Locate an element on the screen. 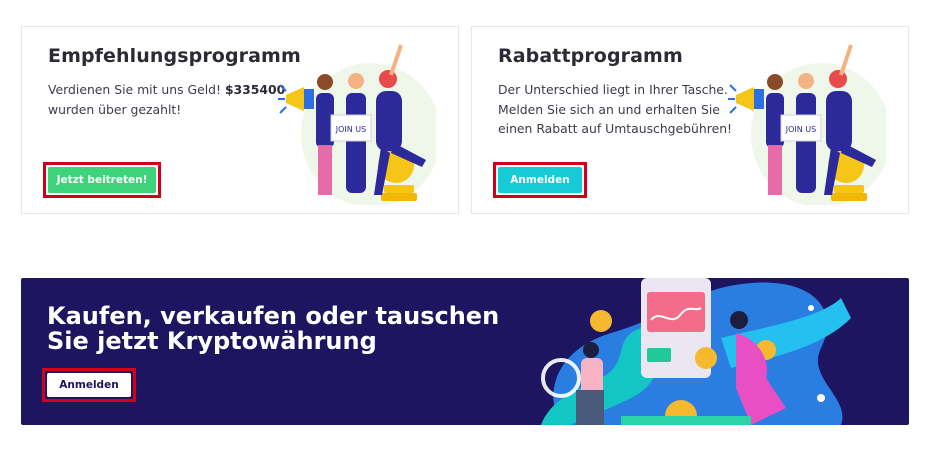 This screenshot has width=930, height=449. referral-button-highlight: Jetzt beitreten! is located at coordinates (102, 180).